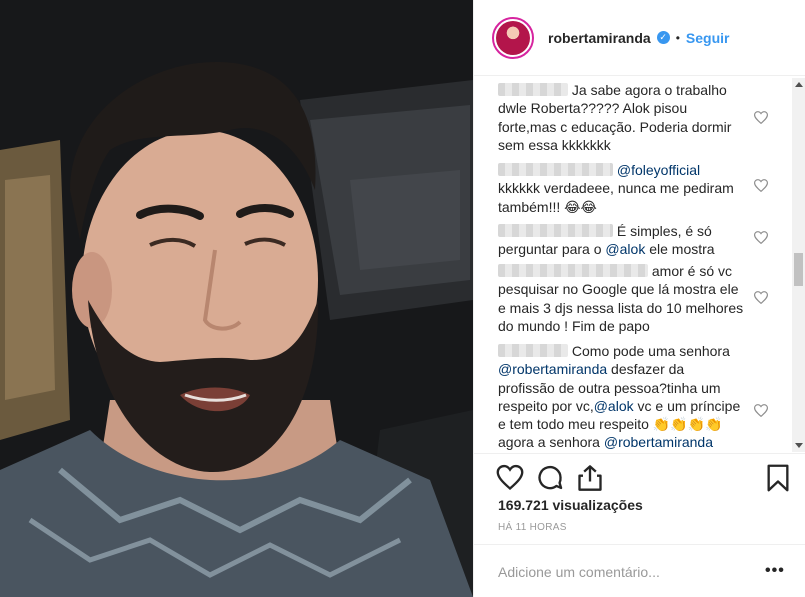  I want to click on views-count: 169.721 visualizações, so click(570, 505).